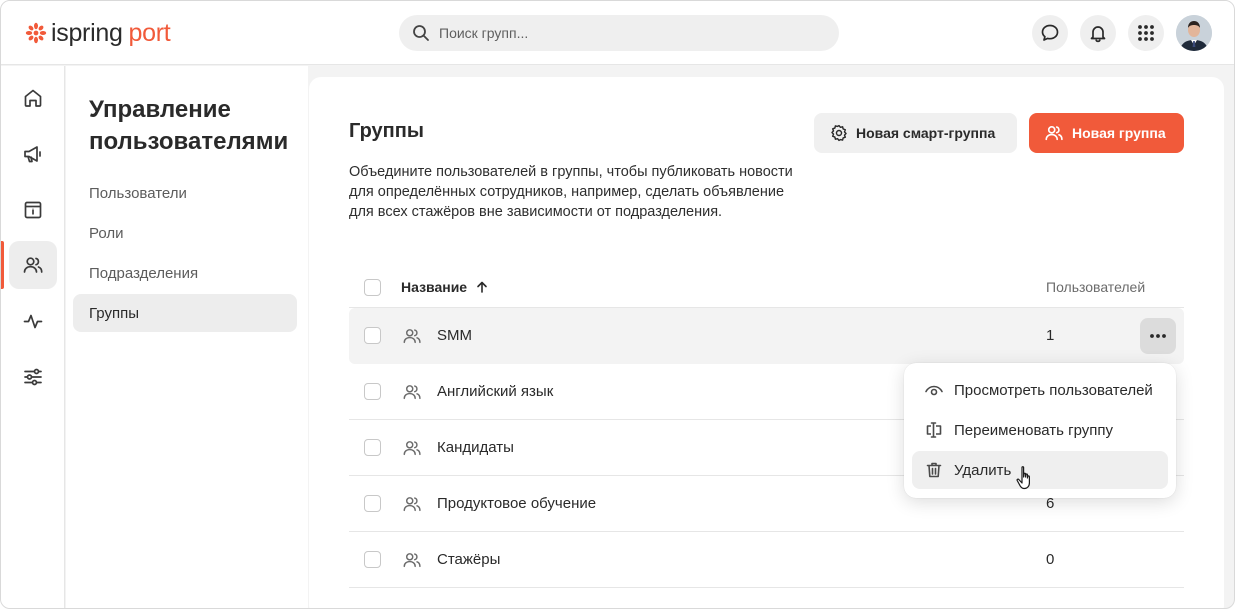 Image resolution: width=1235 pixels, height=609 pixels. I want to click on table-header: Название Пользователей, so click(766, 286).